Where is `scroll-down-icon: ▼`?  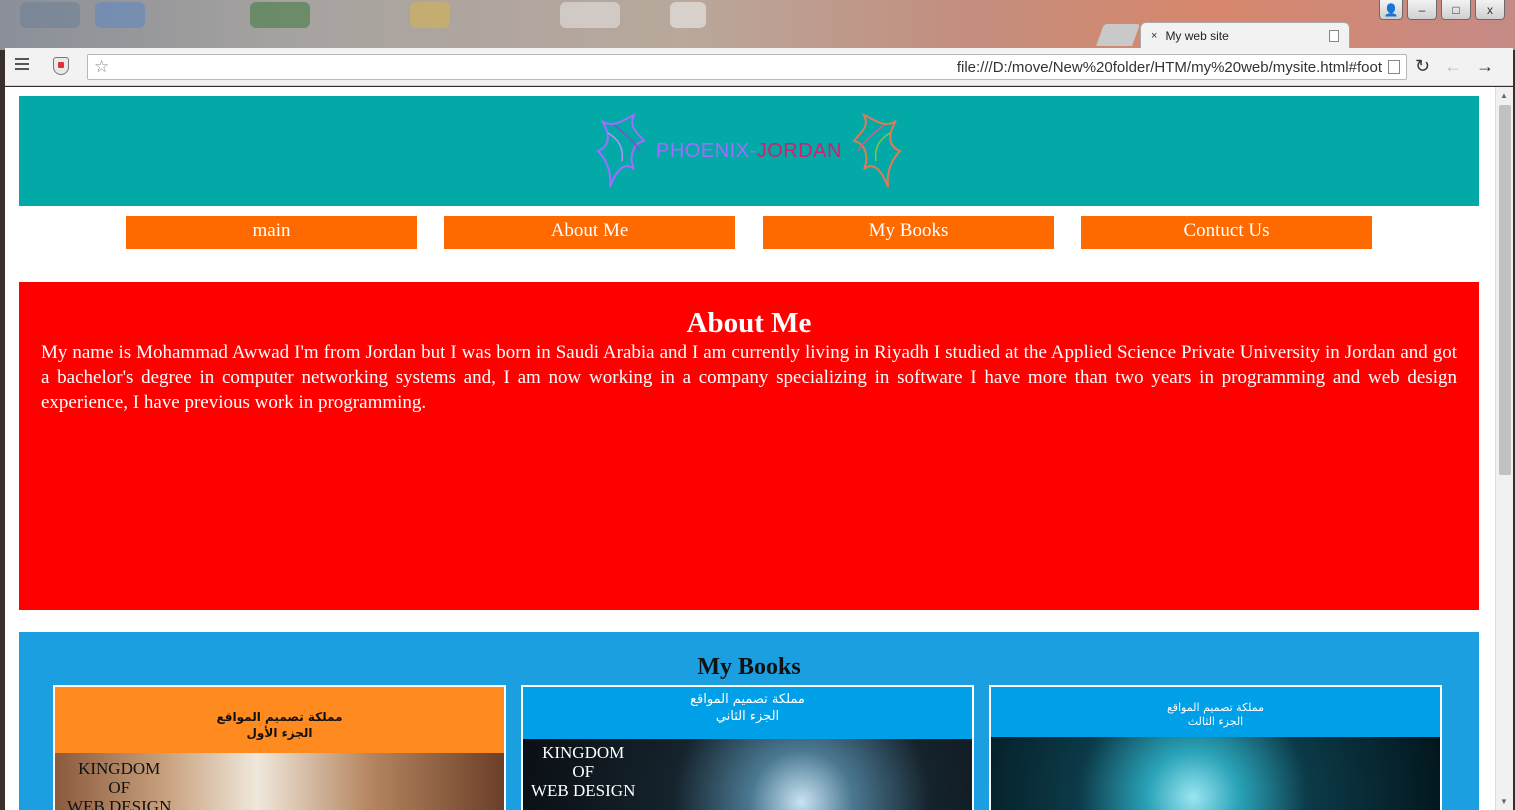
scroll-down-icon: ▼ is located at coordinates (1504, 801).